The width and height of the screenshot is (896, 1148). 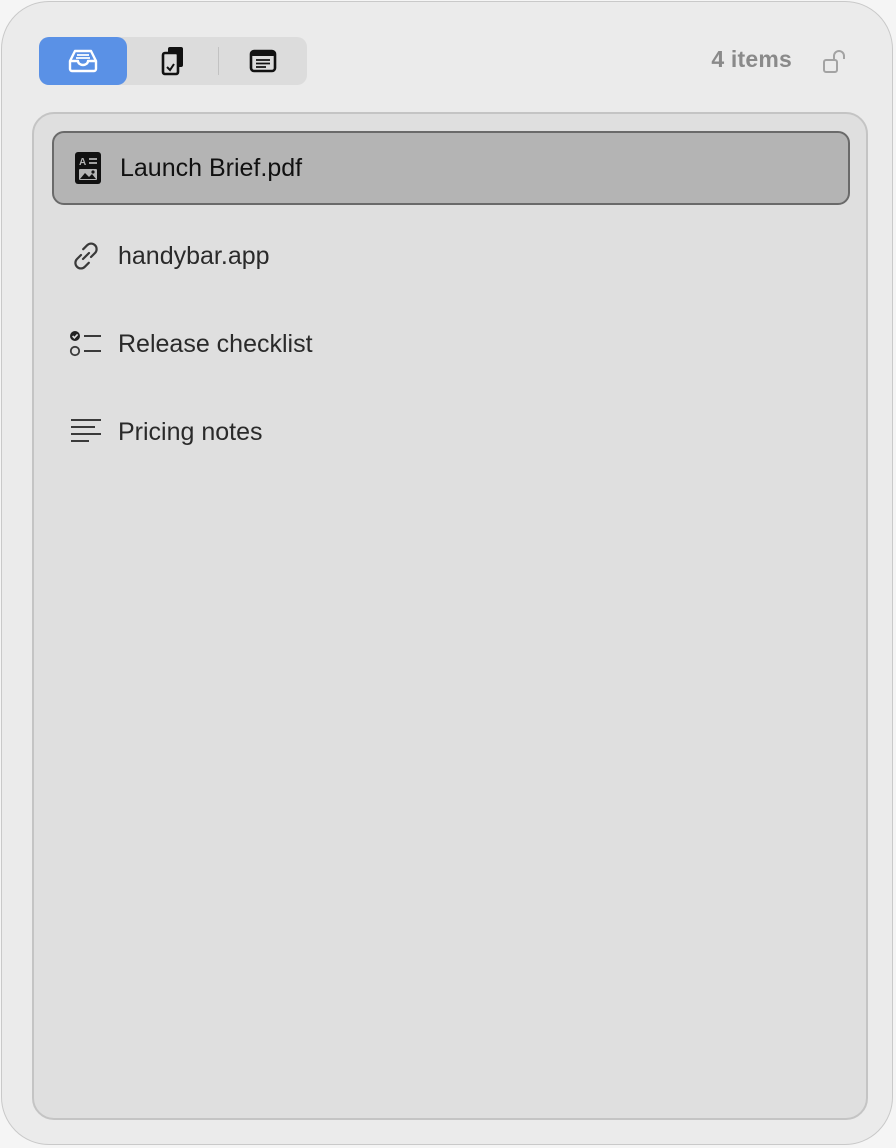 What do you see at coordinates (451, 256) in the screenshot?
I see `list-item-handybar-link: handybar.app` at bounding box center [451, 256].